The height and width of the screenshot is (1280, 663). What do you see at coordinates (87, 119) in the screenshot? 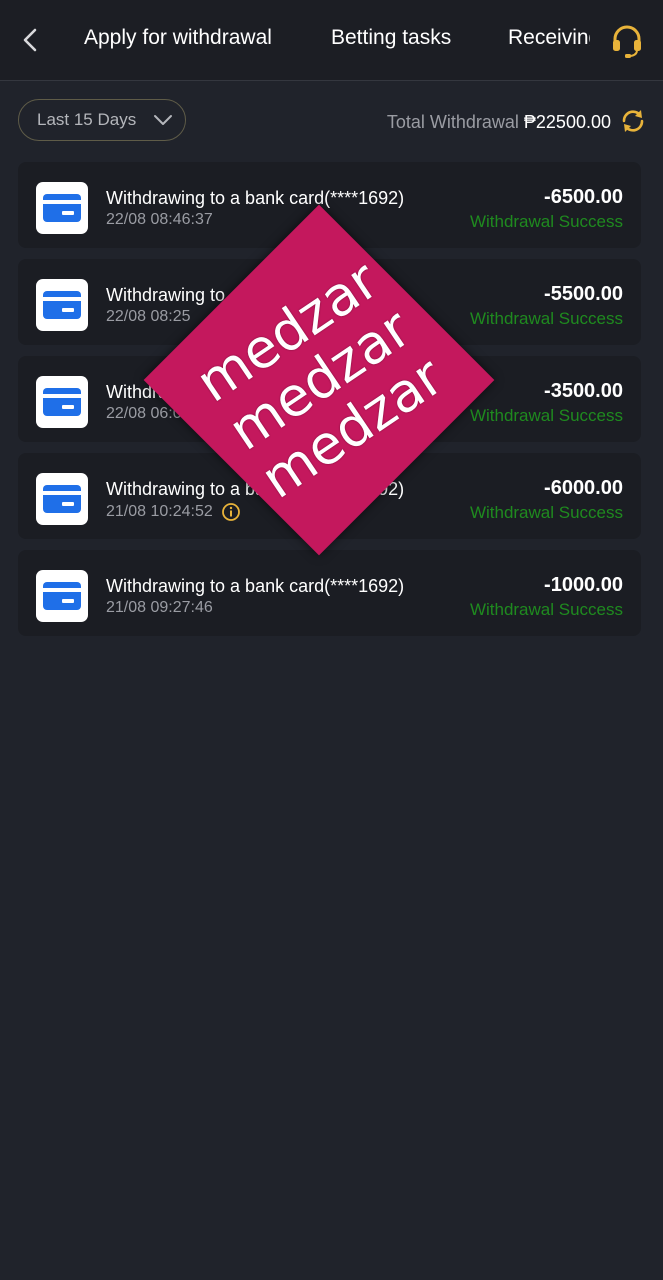
I see `date-range-value: Last 15 Days` at bounding box center [87, 119].